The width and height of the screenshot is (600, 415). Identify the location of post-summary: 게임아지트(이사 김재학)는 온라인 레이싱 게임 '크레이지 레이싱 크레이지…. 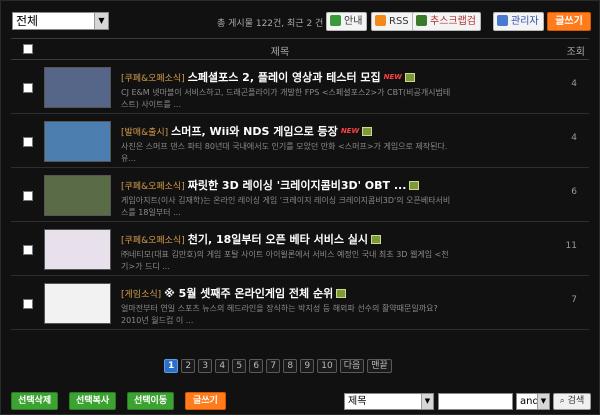
(286, 206).